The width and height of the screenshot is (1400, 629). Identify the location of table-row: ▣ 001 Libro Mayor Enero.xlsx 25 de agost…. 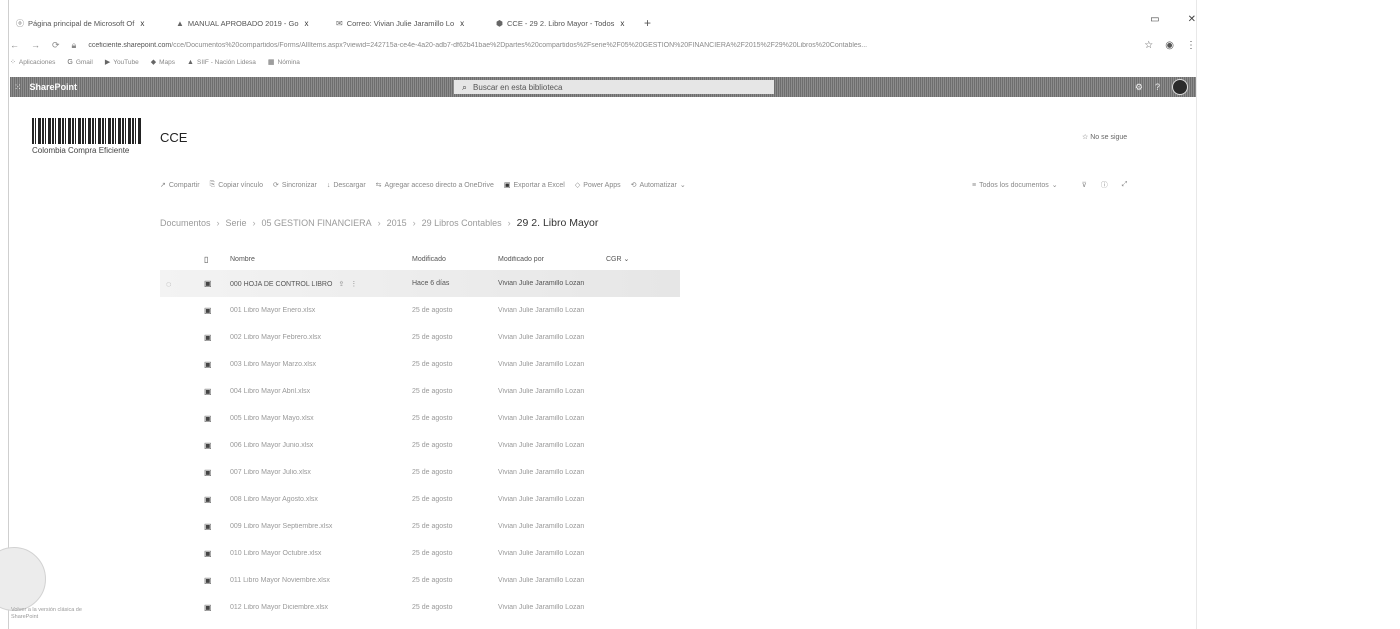
(420, 310).